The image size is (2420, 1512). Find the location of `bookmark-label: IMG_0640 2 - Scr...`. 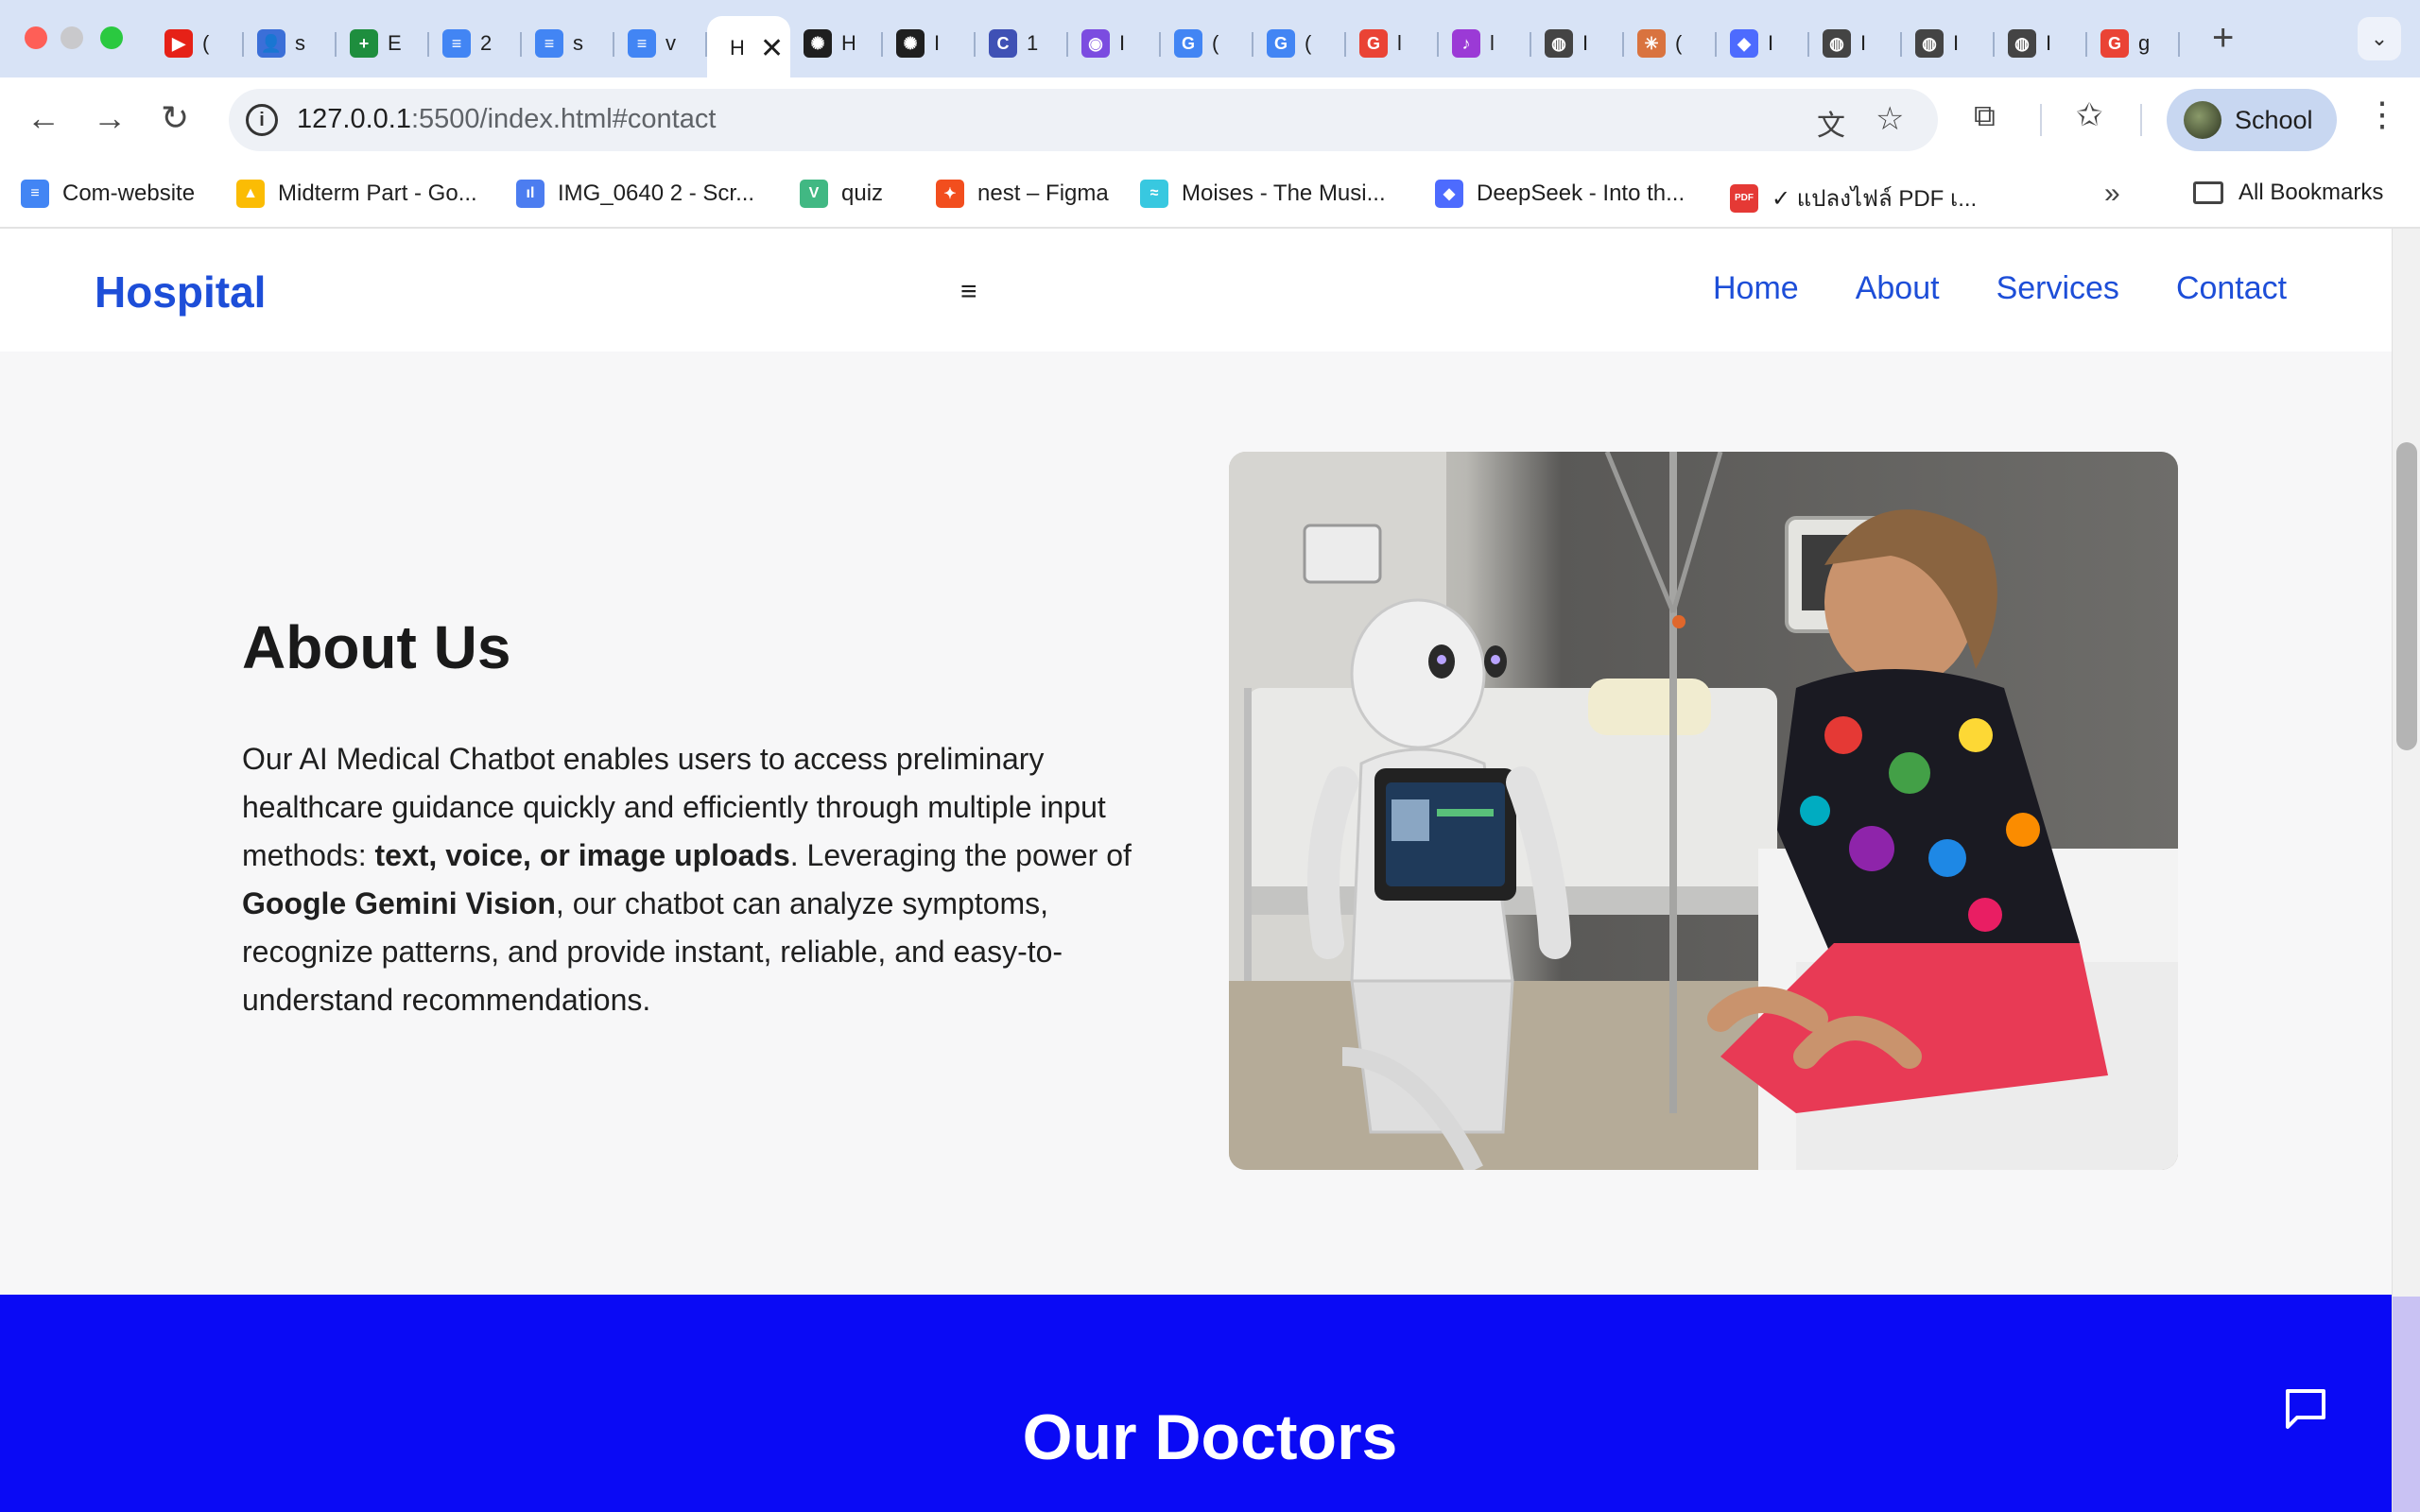

bookmark-label: IMG_0640 2 - Scr... is located at coordinates (656, 193).